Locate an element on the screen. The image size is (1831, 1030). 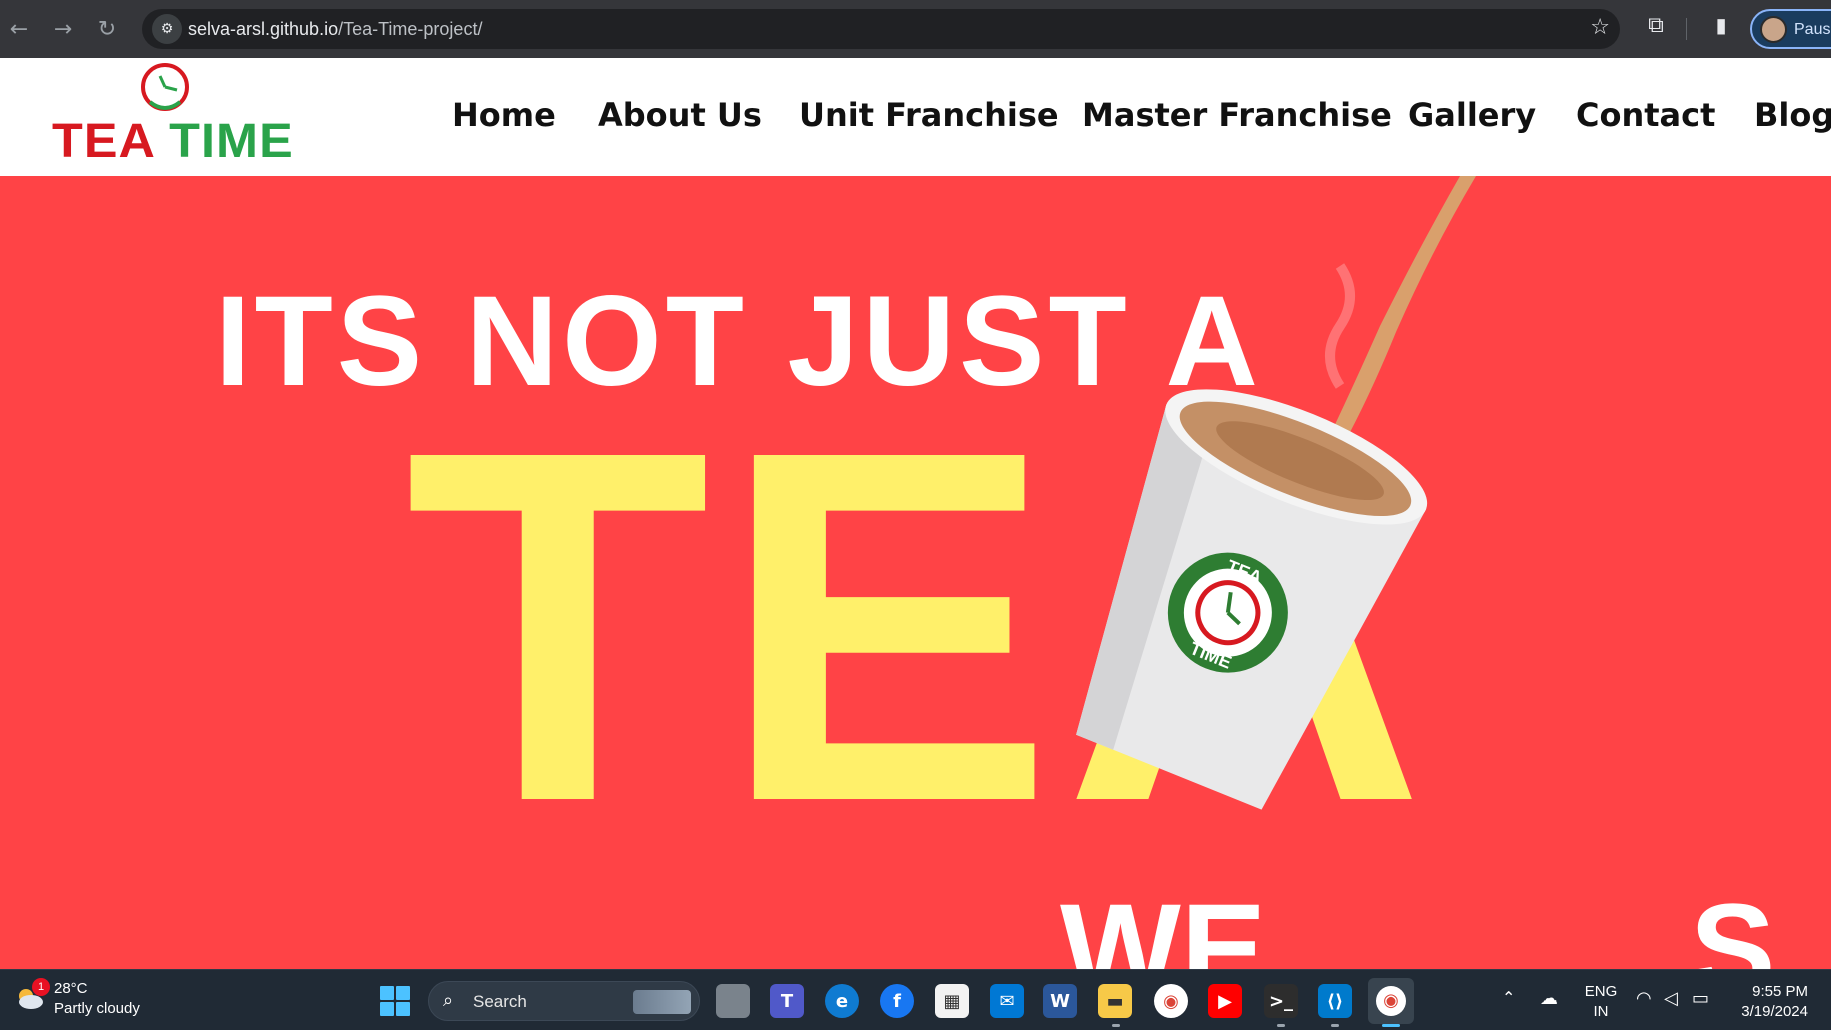
nav-unit-franchise: Unit Franchise is located at coordinates (929, 115).